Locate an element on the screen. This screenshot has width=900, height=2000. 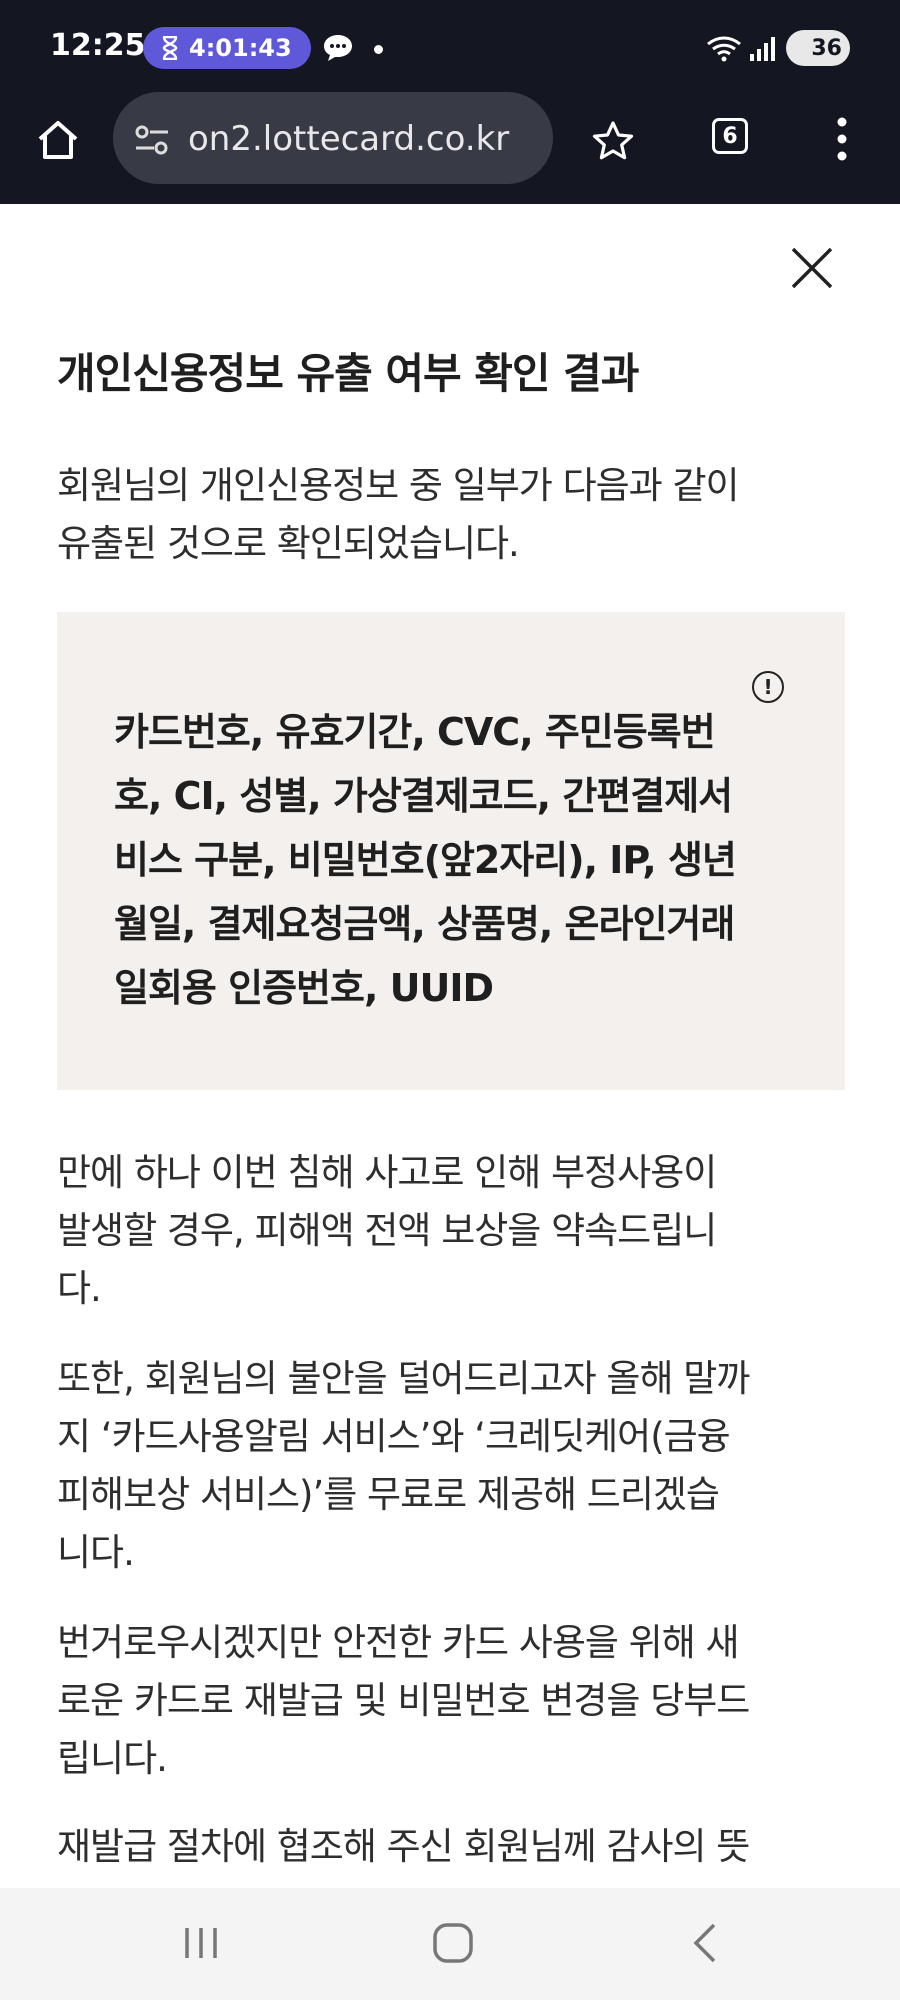
signal-icon is located at coordinates (762, 49).